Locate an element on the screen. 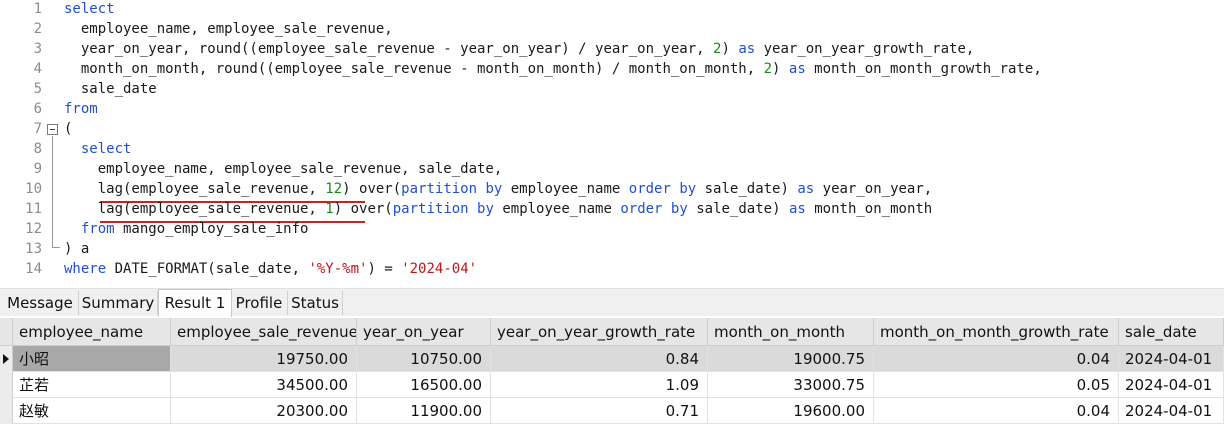  fold-guide-end is located at coordinates (56, 247).